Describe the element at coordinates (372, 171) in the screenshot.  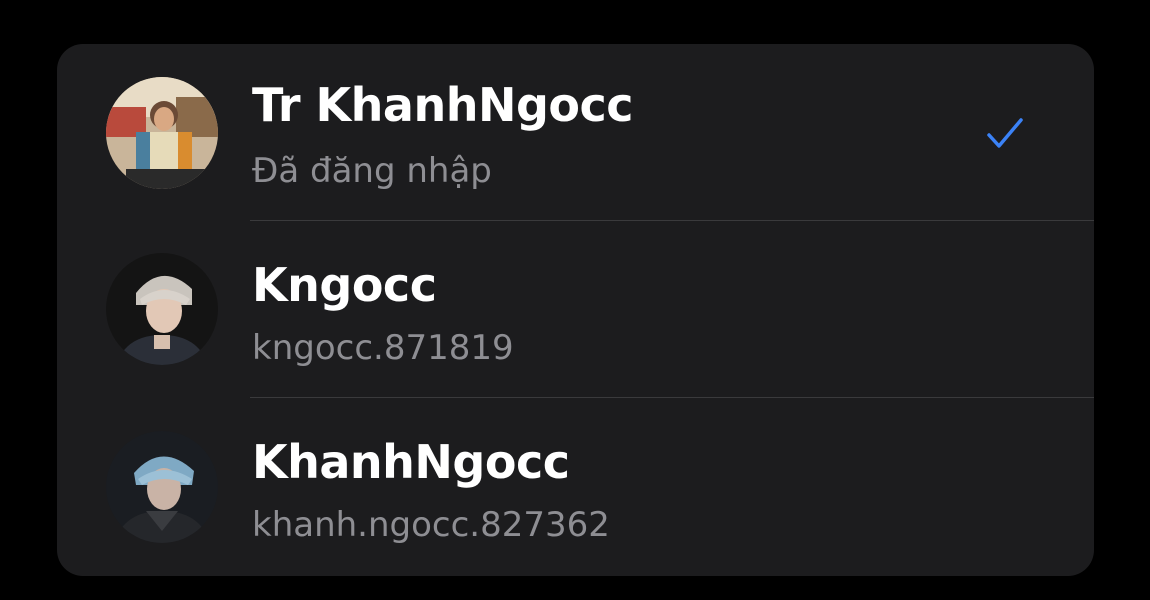
I see `account-status: Đã đăng nhập` at that location.